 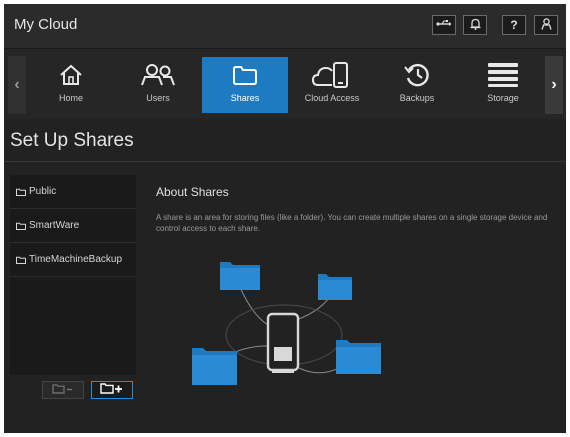 I want to click on nav-item-cloud-access: Cloud Access, so click(x=332, y=85).